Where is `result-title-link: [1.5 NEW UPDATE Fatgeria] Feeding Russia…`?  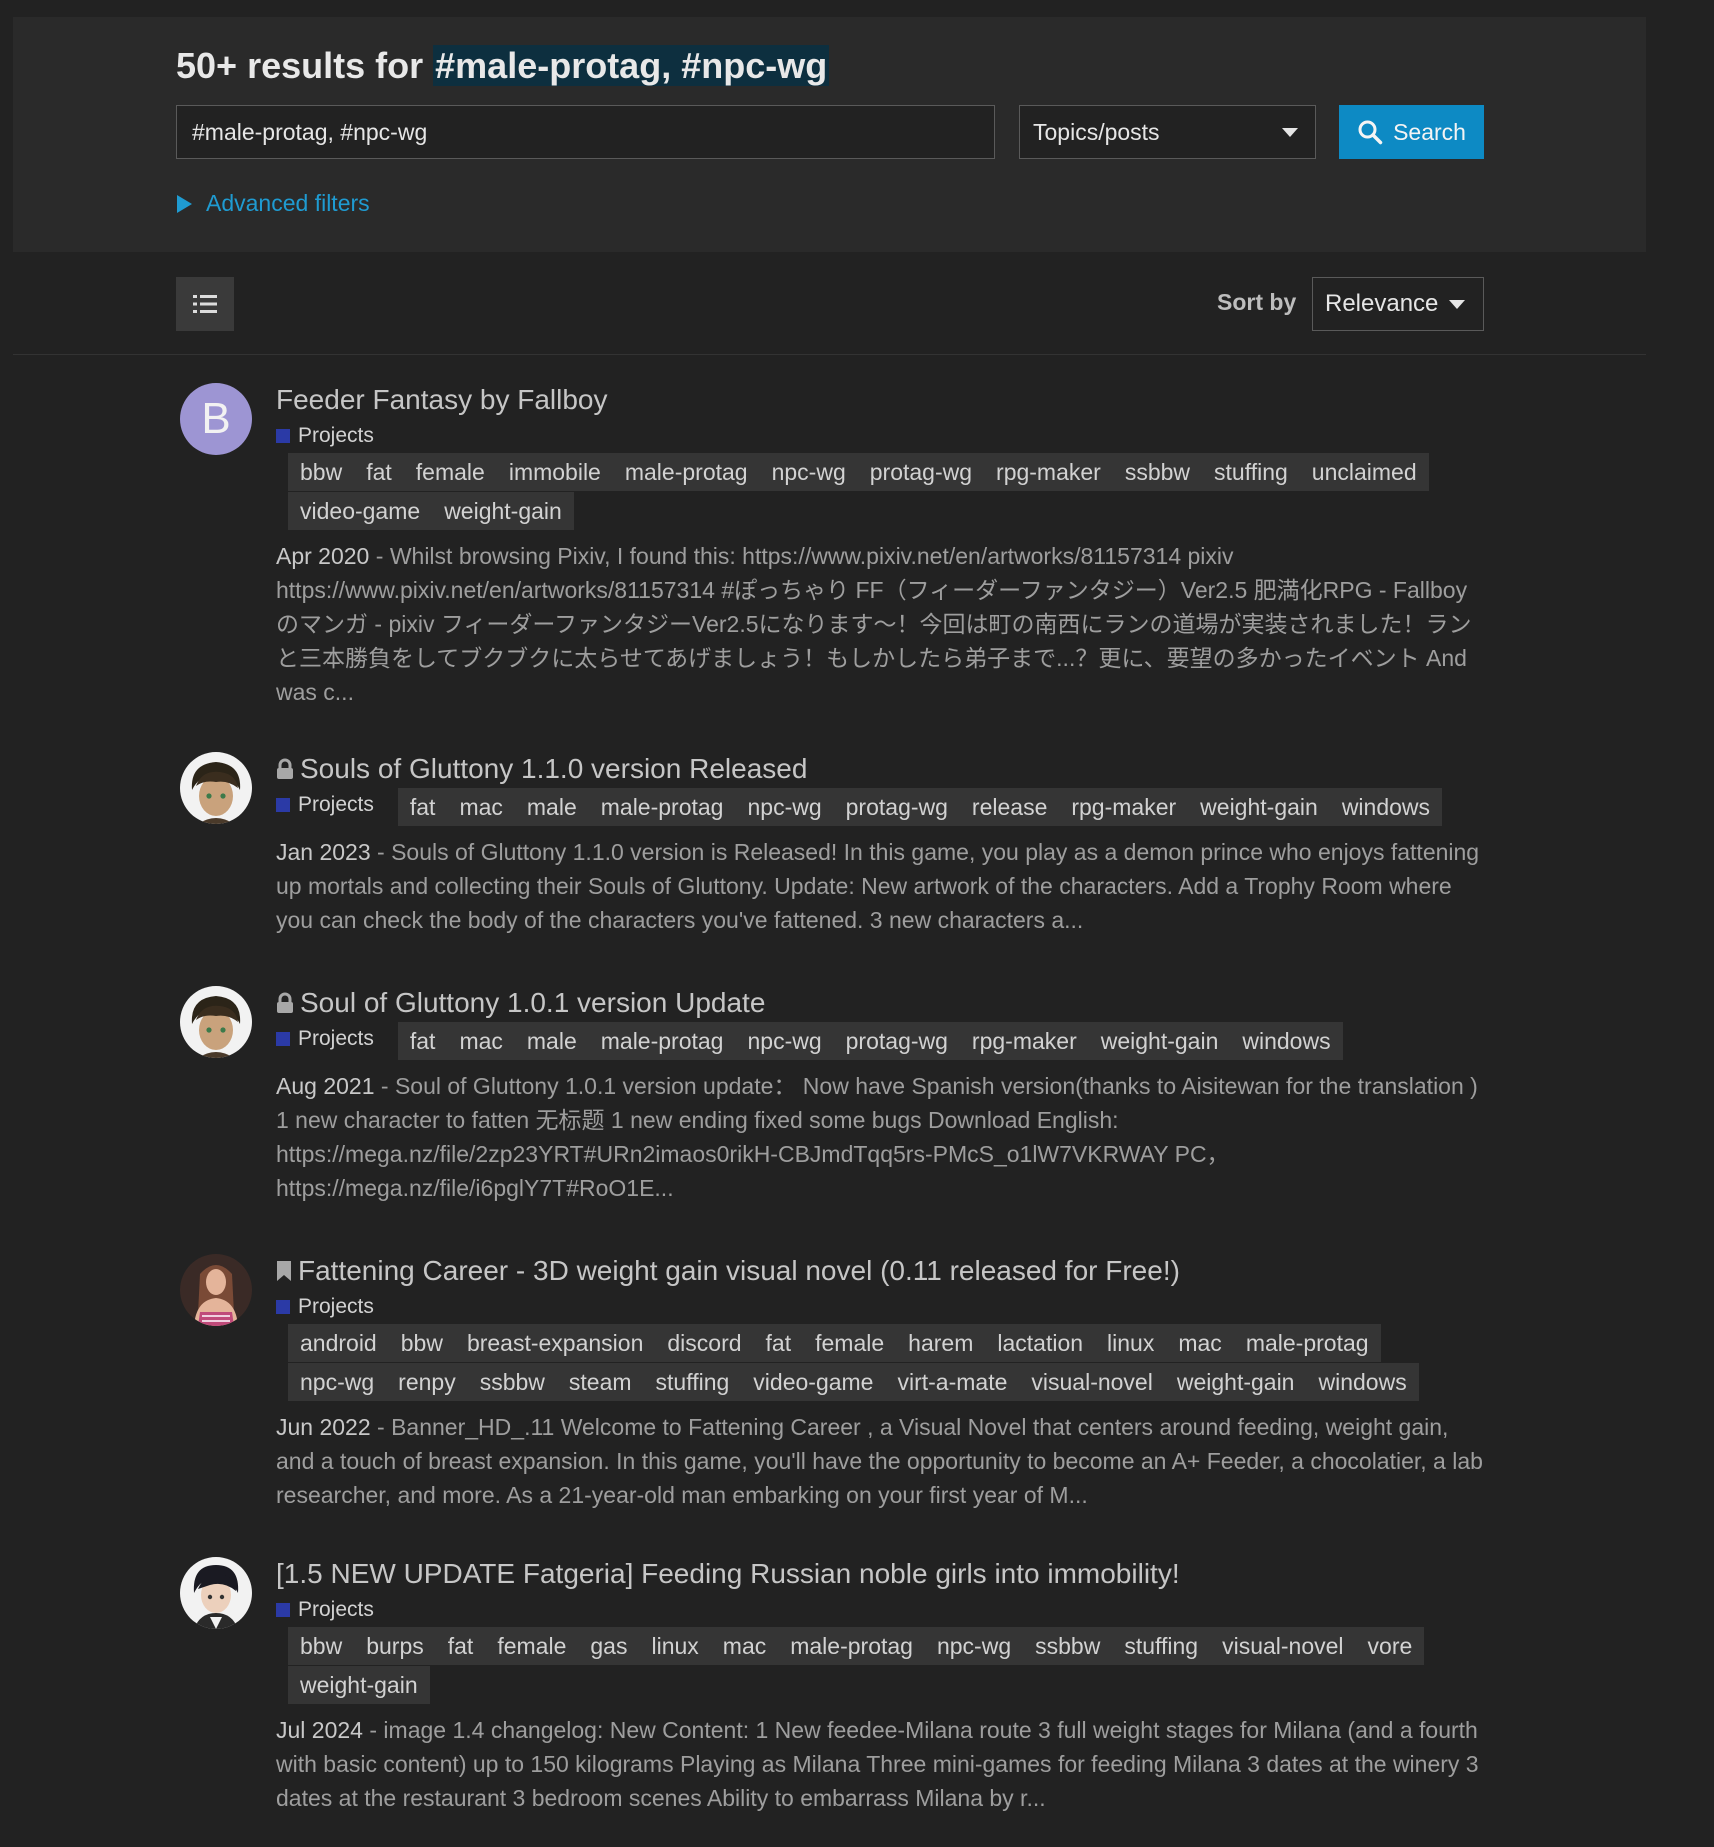
result-title-link: [1.5 NEW UPDATE Fatgeria] Feeding Russia… is located at coordinates (881, 1574).